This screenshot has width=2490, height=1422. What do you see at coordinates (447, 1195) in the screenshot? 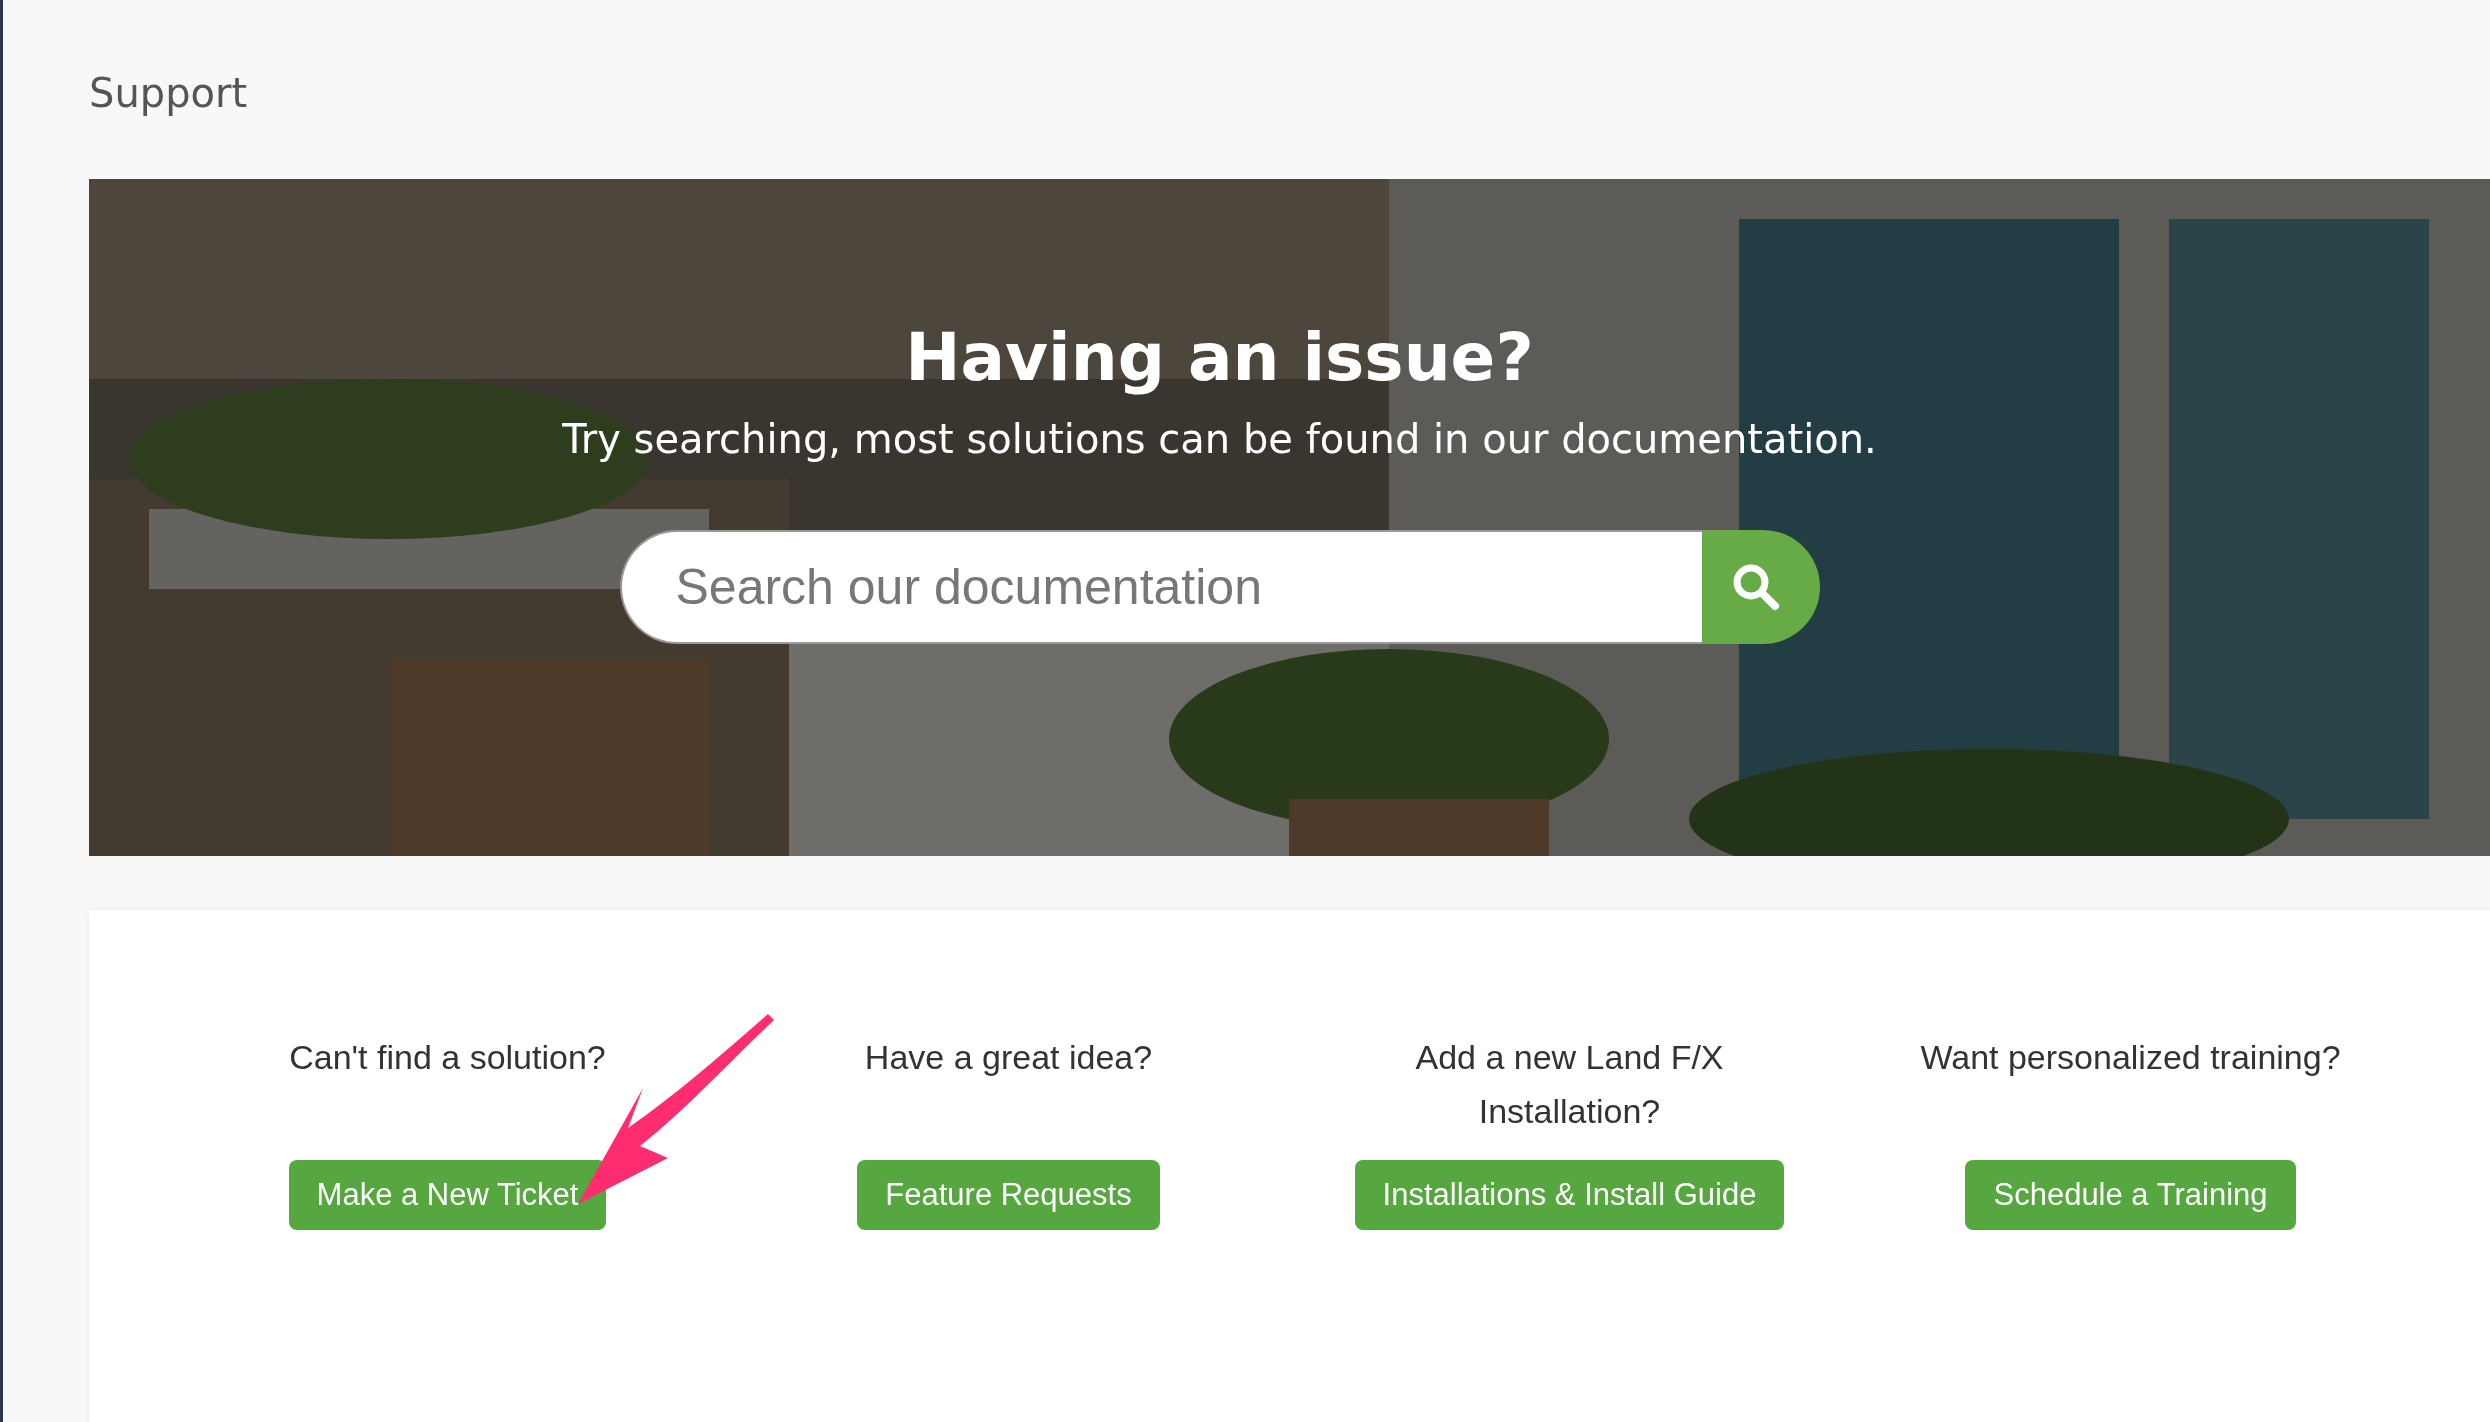
I see `action-button: Make a New Ticket` at bounding box center [447, 1195].